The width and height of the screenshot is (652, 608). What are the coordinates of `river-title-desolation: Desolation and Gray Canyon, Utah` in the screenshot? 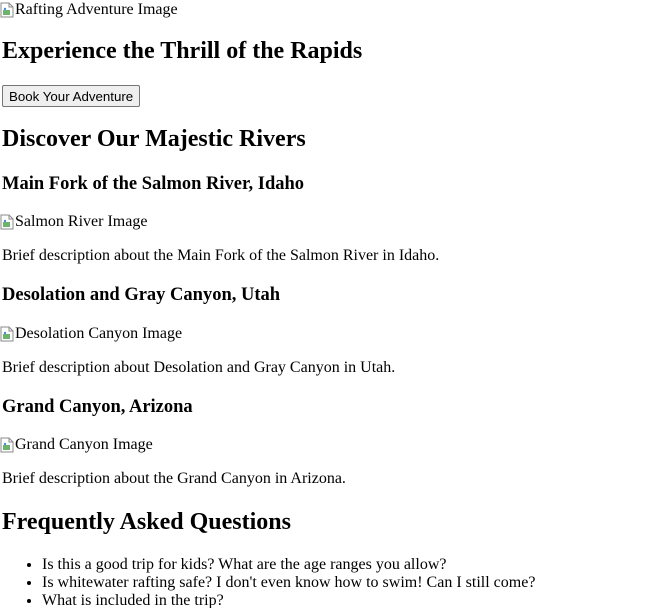 It's located at (141, 295).